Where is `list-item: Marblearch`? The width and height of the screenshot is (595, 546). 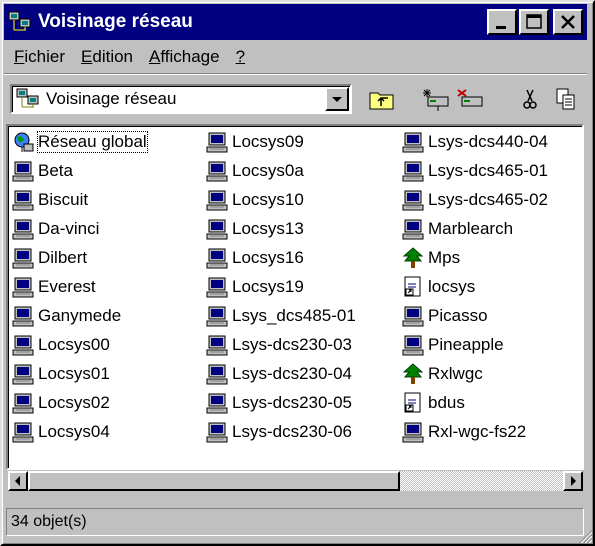
list-item: Marblearch is located at coordinates (457, 229).